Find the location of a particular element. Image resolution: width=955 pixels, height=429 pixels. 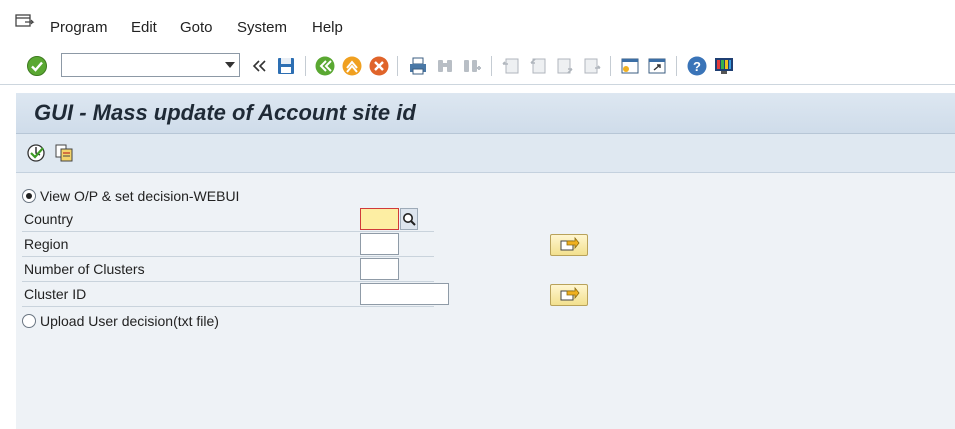

application-toolbar is located at coordinates (485, 153).